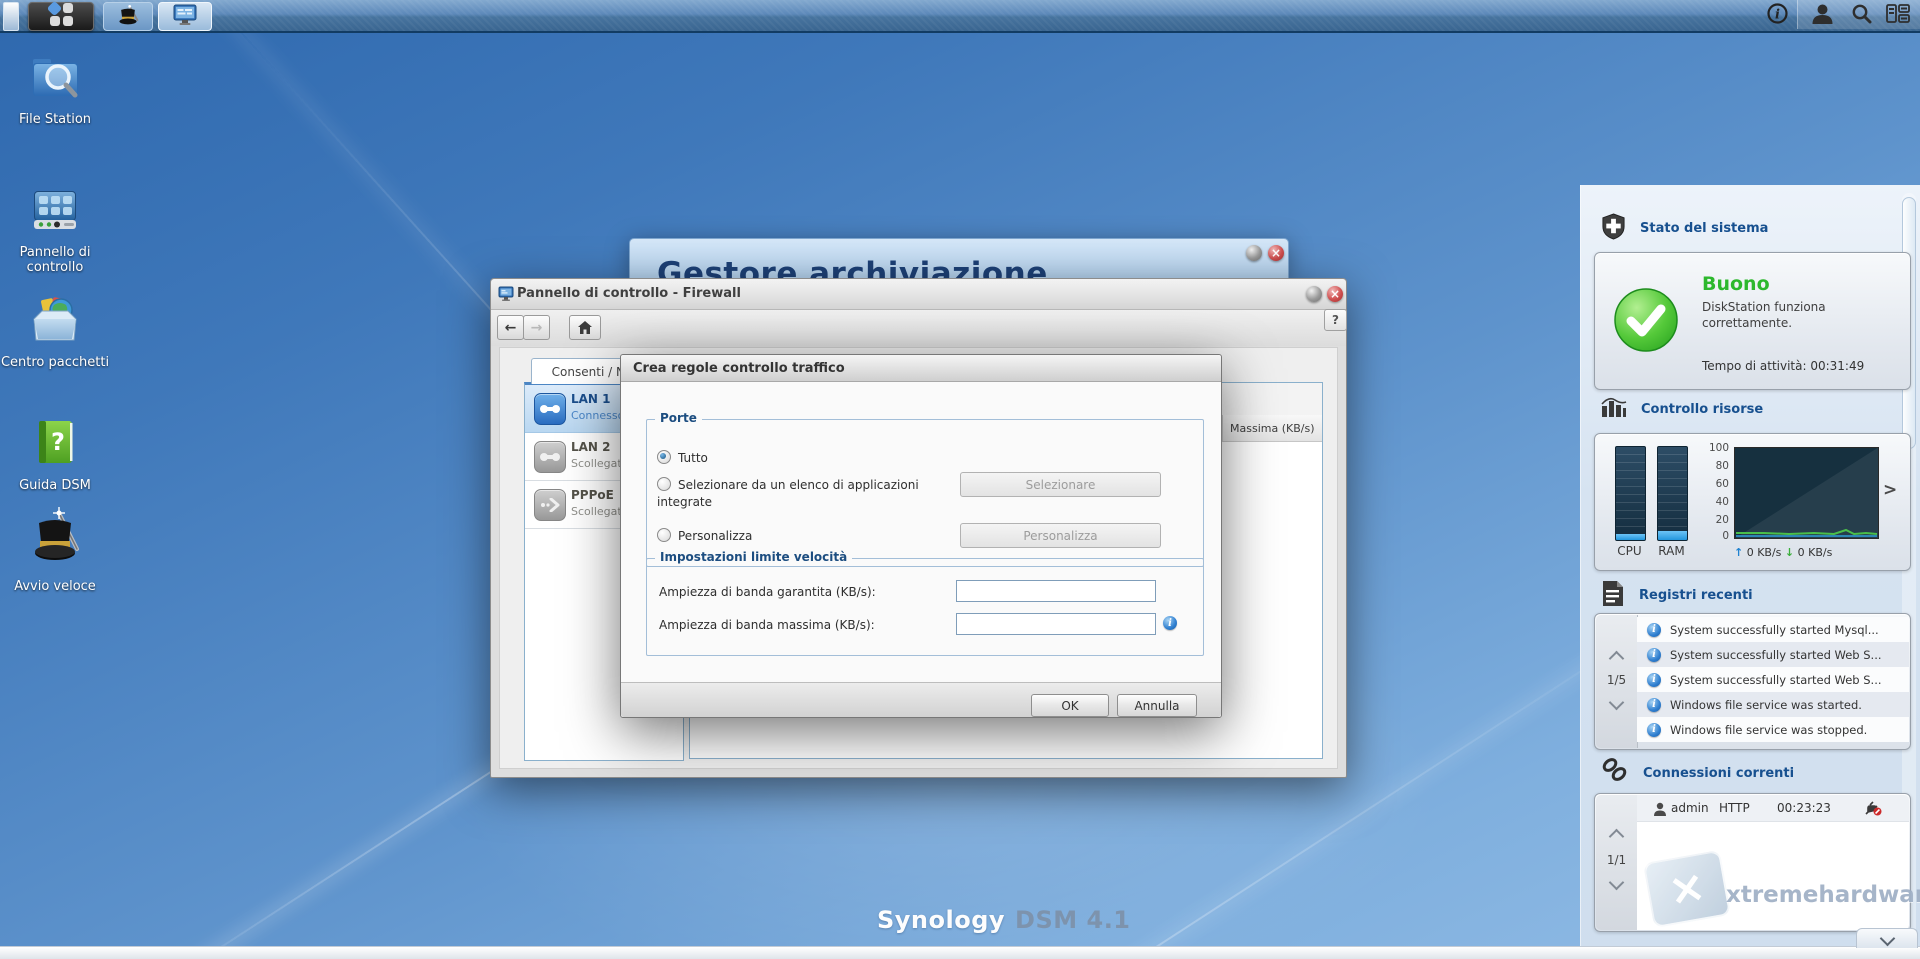 The image size is (1920, 959). What do you see at coordinates (1773, 704) in the screenshot?
I see `log-row: i Windows file service was started.` at bounding box center [1773, 704].